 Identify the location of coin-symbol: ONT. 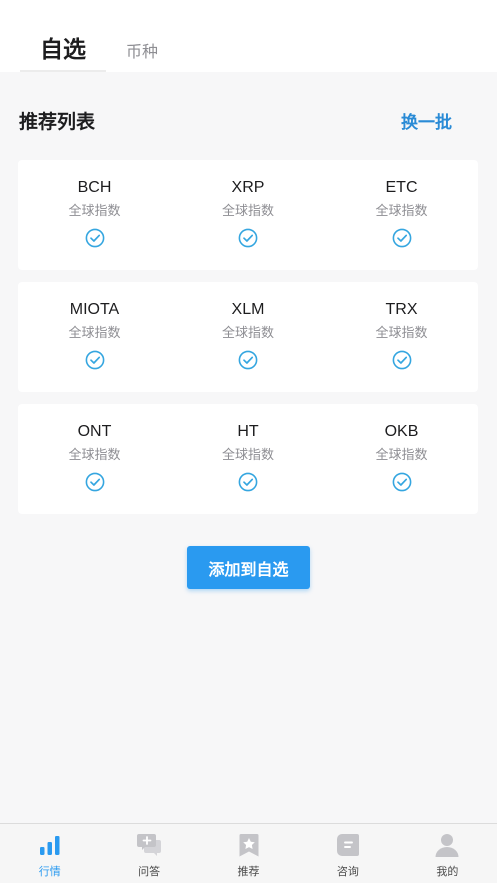
(94, 431).